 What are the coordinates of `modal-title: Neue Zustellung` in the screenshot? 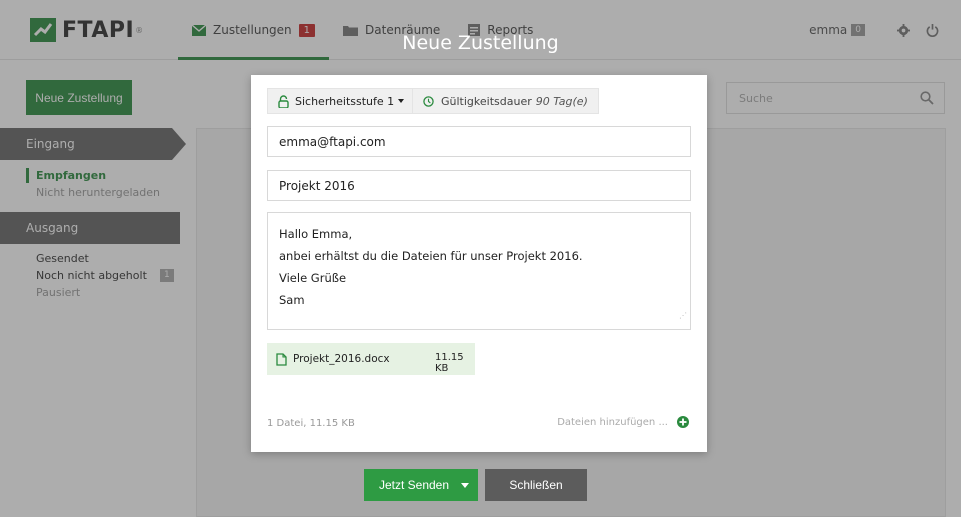 It's located at (480, 43).